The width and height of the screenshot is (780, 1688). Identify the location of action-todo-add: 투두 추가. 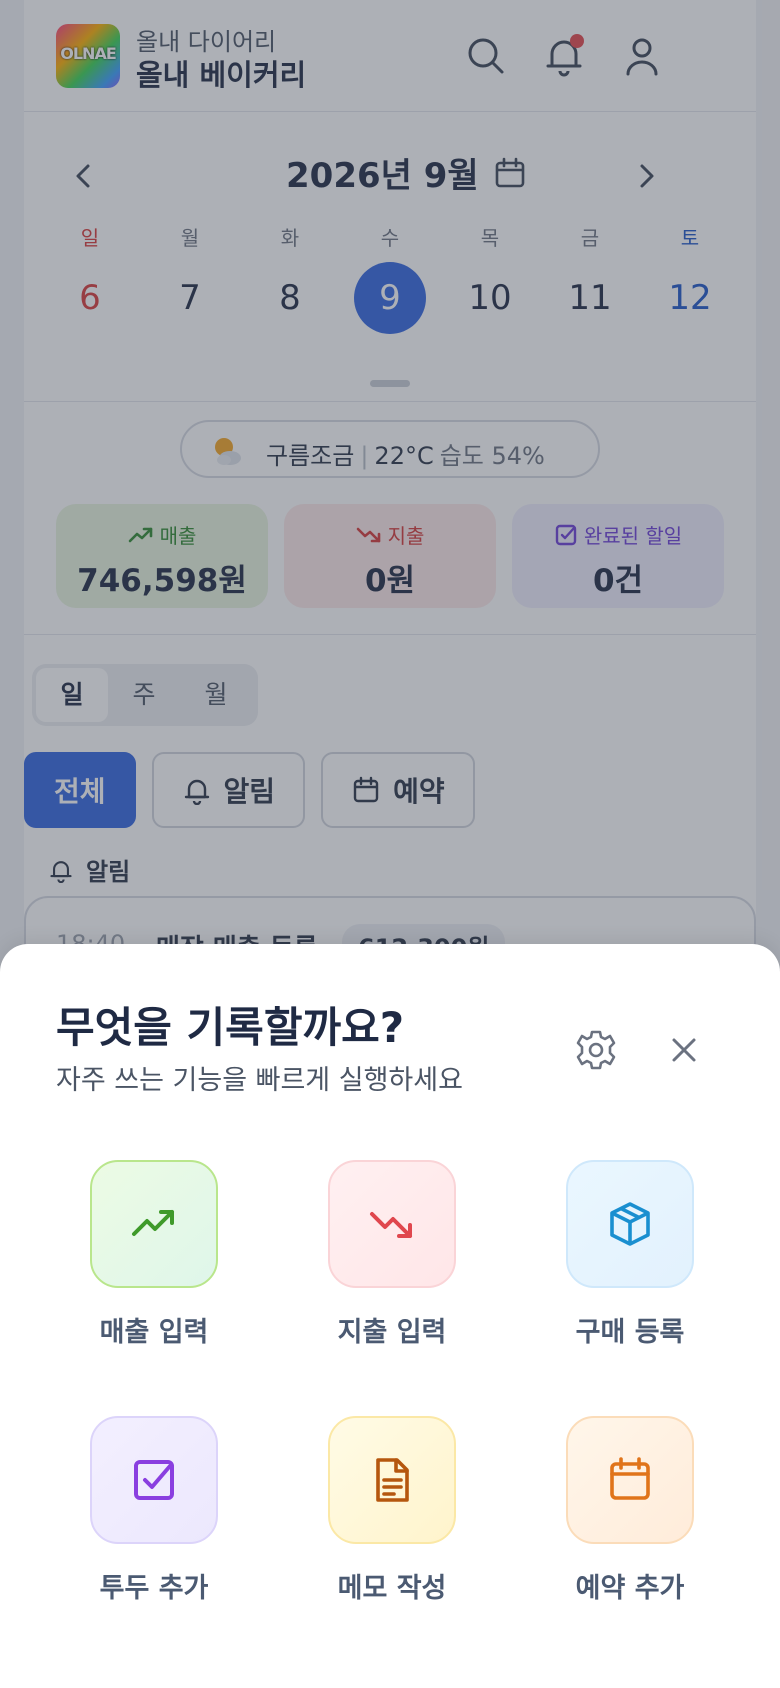
(154, 1510).